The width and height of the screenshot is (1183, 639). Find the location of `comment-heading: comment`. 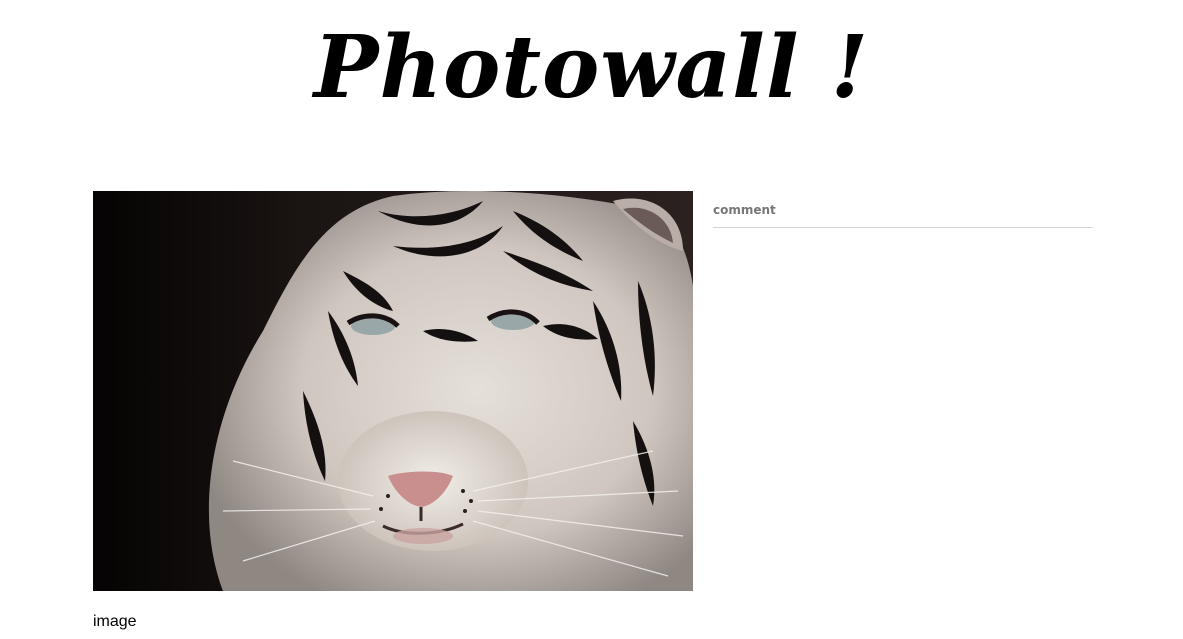

comment-heading: comment is located at coordinates (903, 214).